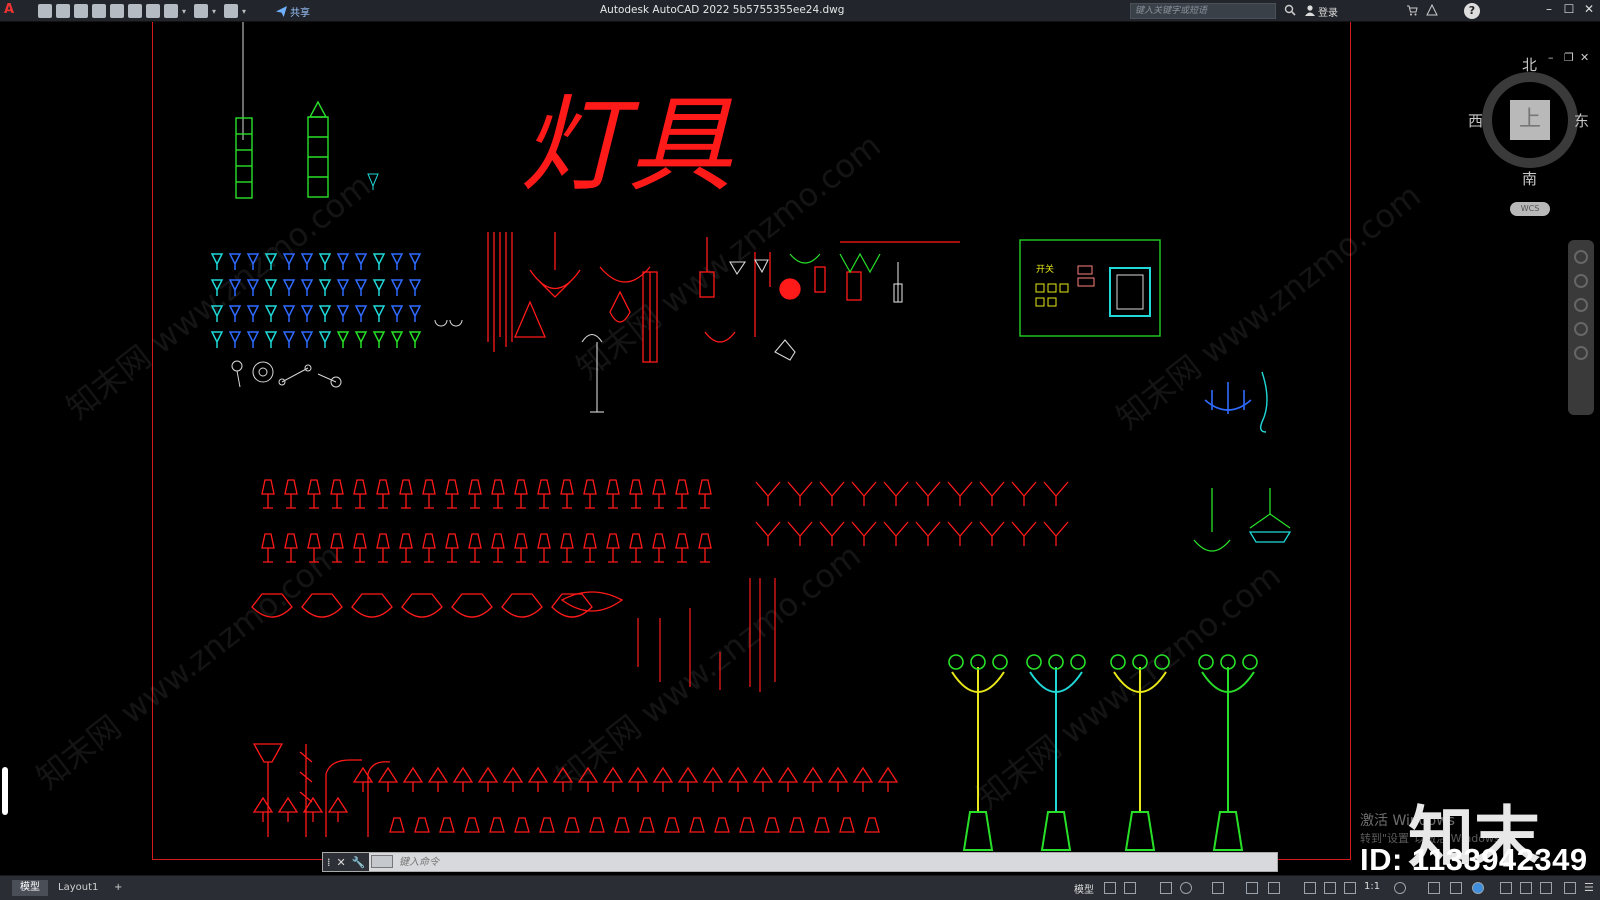 The height and width of the screenshot is (900, 1600). What do you see at coordinates (1569, 57) in the screenshot?
I see `viewport-restore-icon: ❐` at bounding box center [1569, 57].